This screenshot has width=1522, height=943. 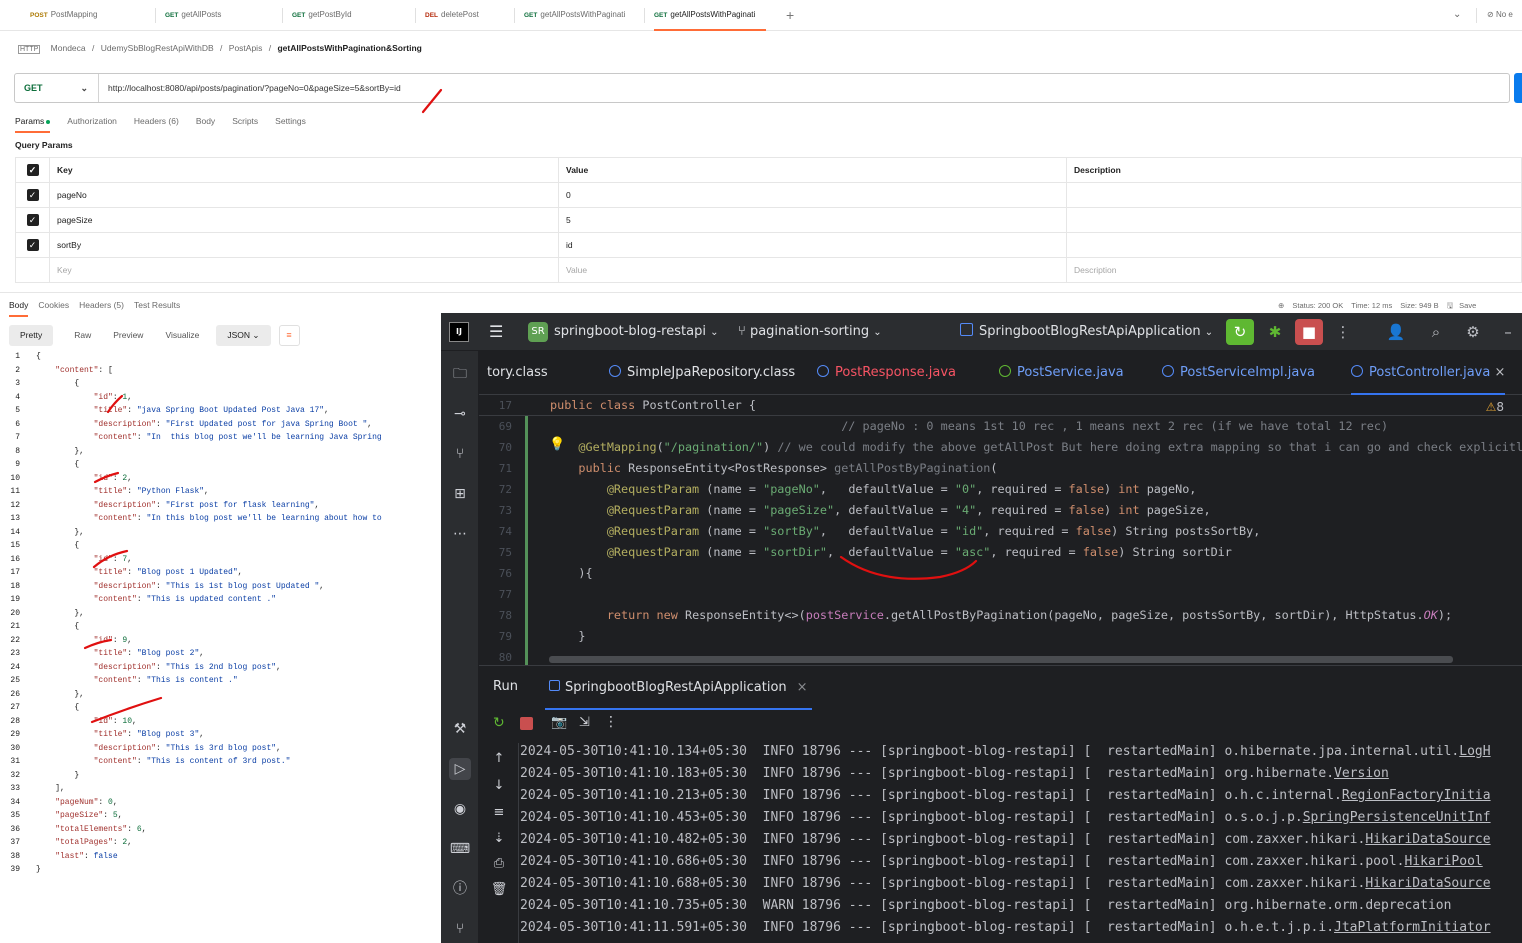 I want to click on breadcrumb-item: UdemySbBlogRestApiWithDB, so click(x=157, y=48).